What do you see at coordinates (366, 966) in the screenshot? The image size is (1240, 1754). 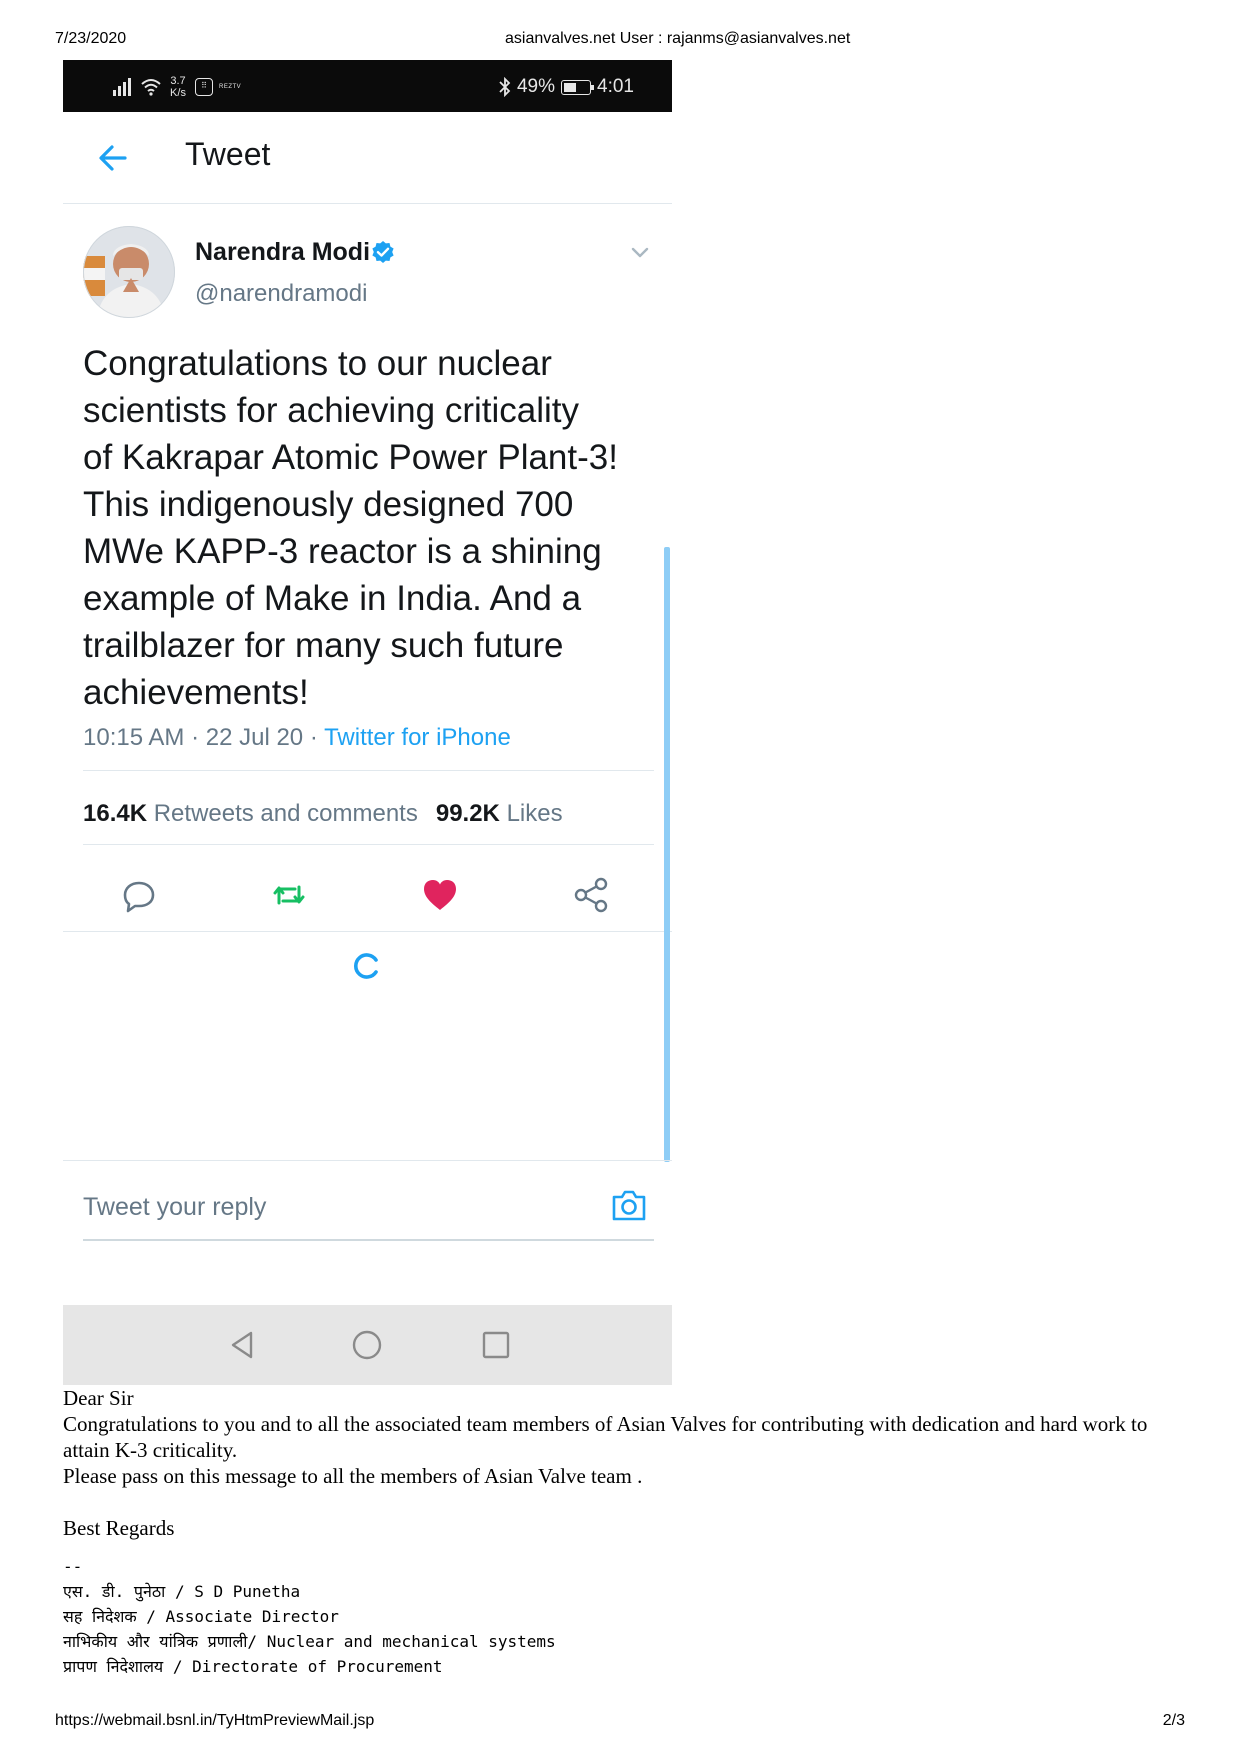 I see `loading-spinner-icon` at bounding box center [366, 966].